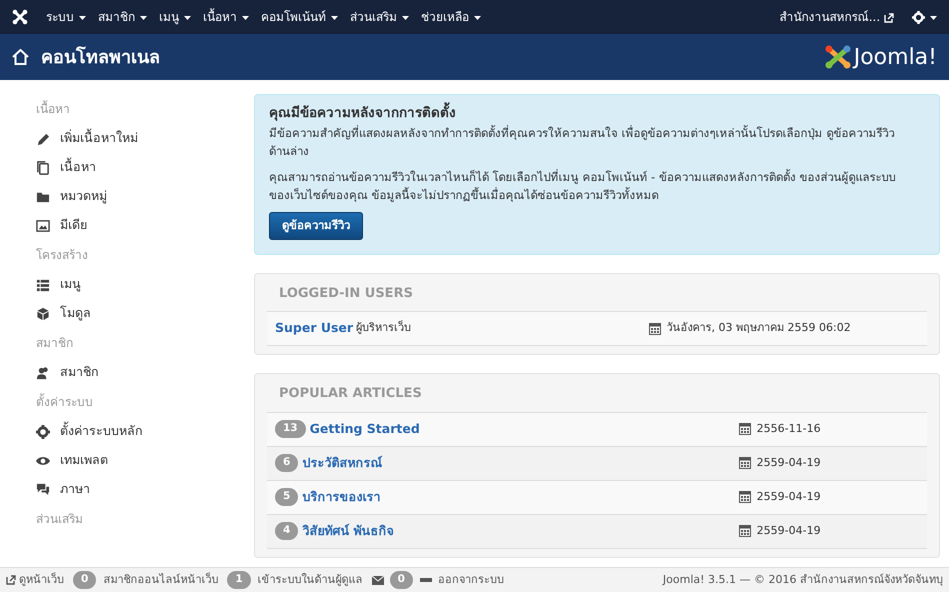 This screenshot has height=592, width=949. Describe the element at coordinates (99, 138) in the screenshot. I see `sidebar-item-label: เพิ่มเนื้อหาใหม่` at that location.